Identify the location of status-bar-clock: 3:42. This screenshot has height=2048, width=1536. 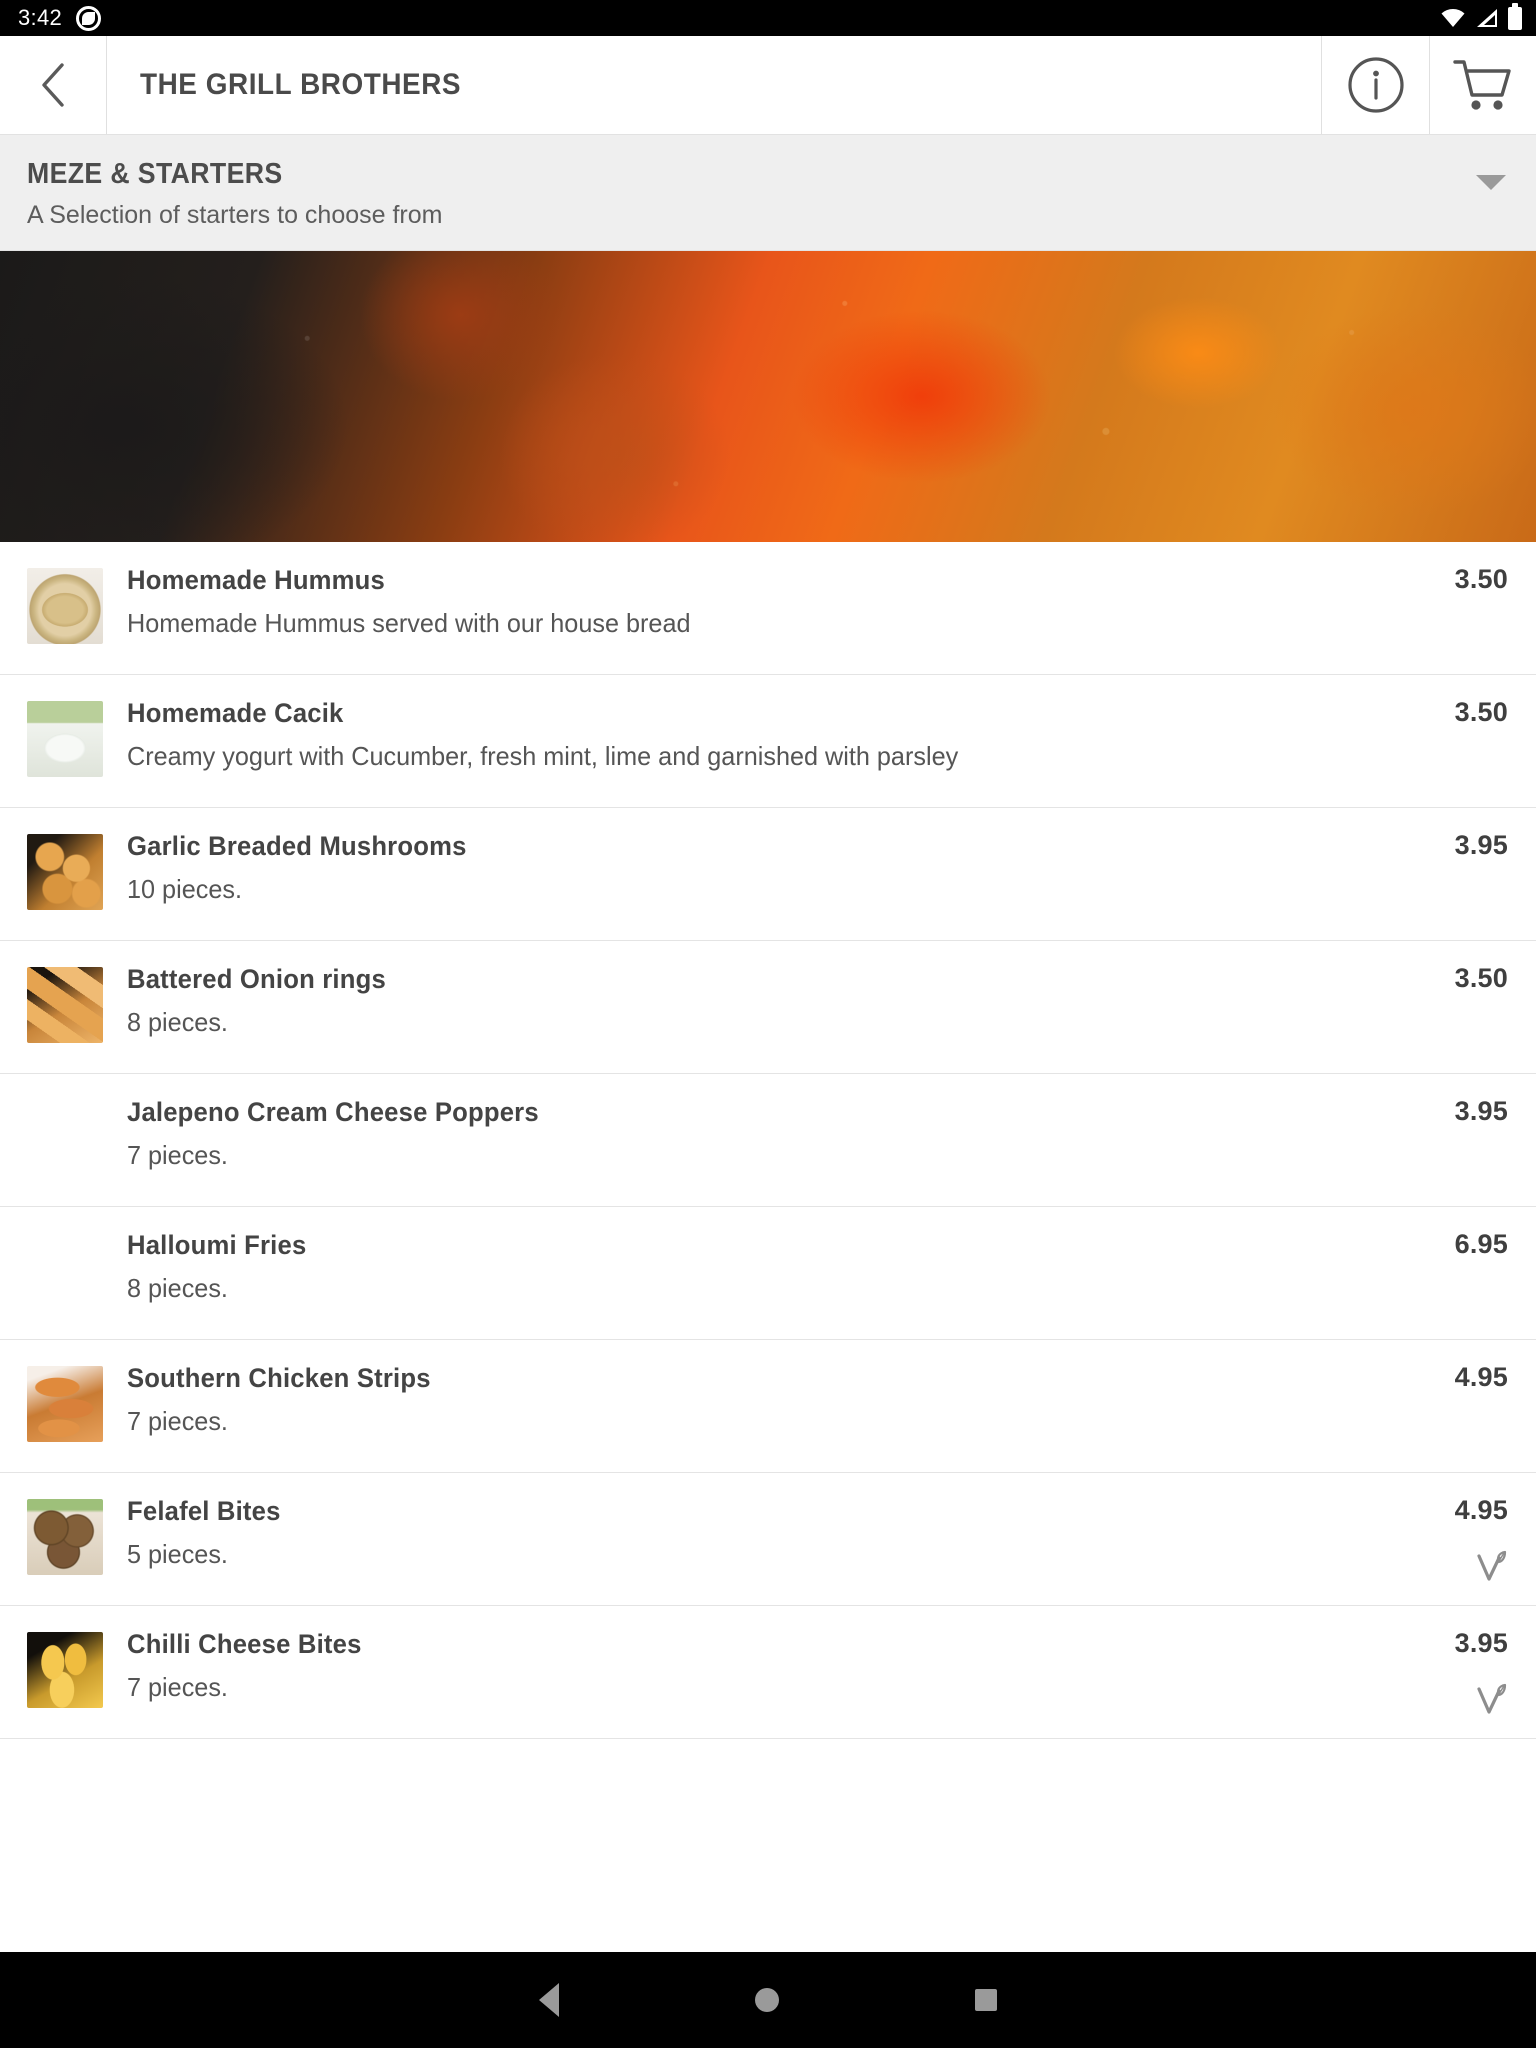
(40, 17).